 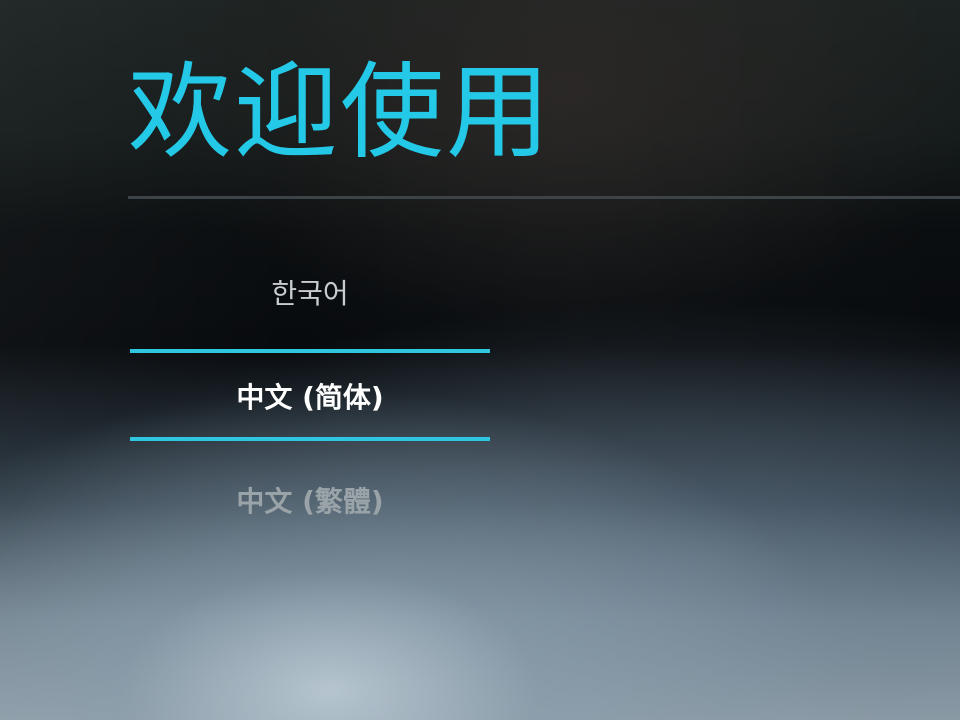 What do you see at coordinates (310, 351) in the screenshot?
I see `selection-indicator-top` at bounding box center [310, 351].